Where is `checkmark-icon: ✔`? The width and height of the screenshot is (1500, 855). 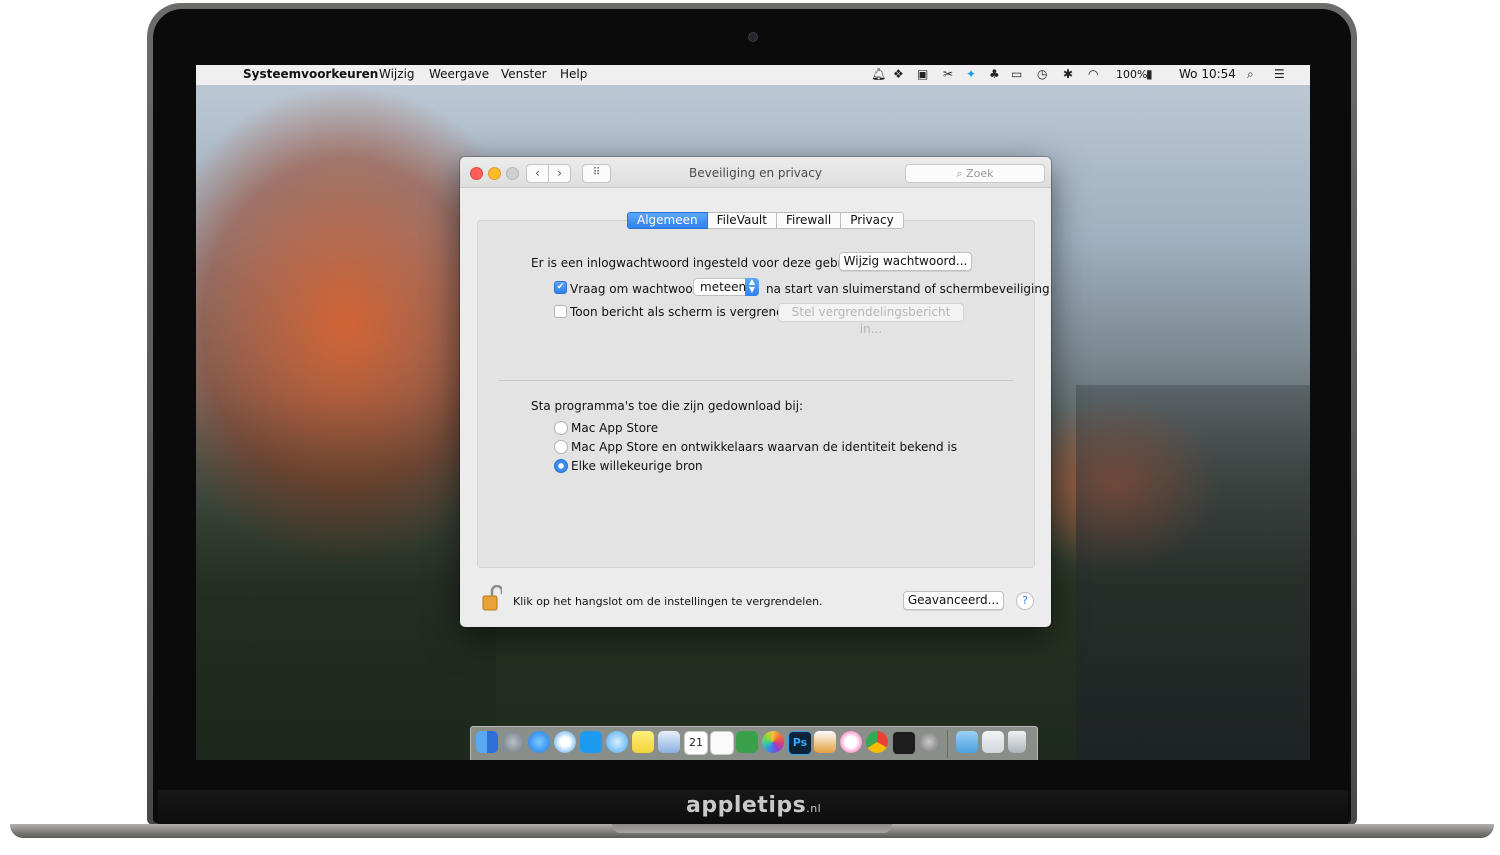 checkmark-icon: ✔ is located at coordinates (560, 287).